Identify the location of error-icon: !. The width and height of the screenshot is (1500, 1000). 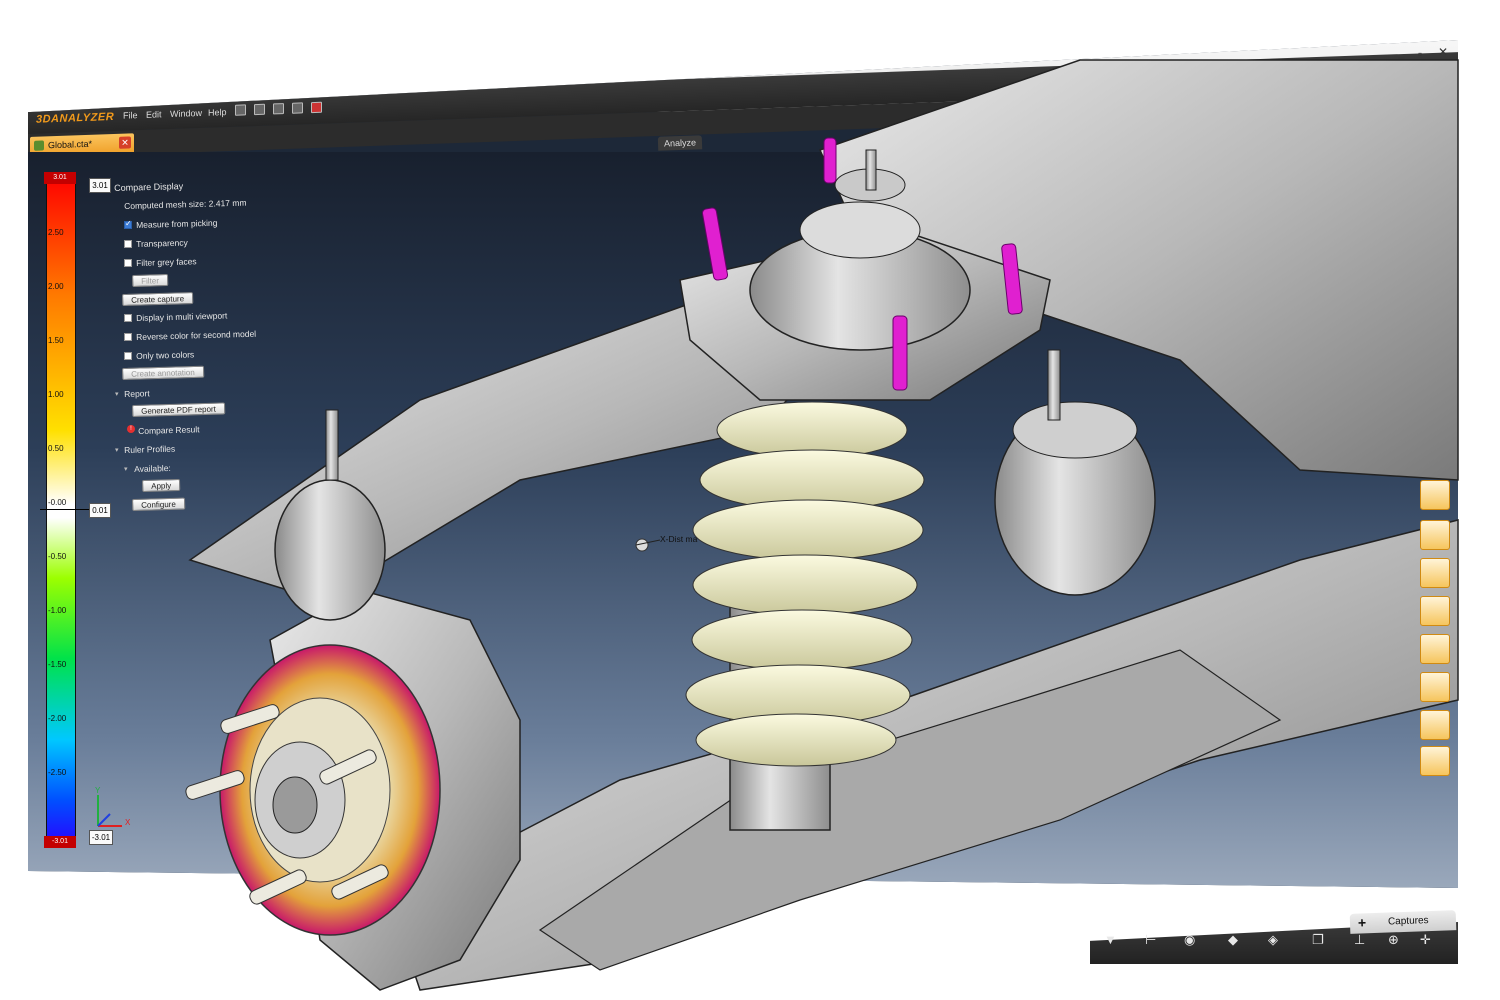
(131, 429).